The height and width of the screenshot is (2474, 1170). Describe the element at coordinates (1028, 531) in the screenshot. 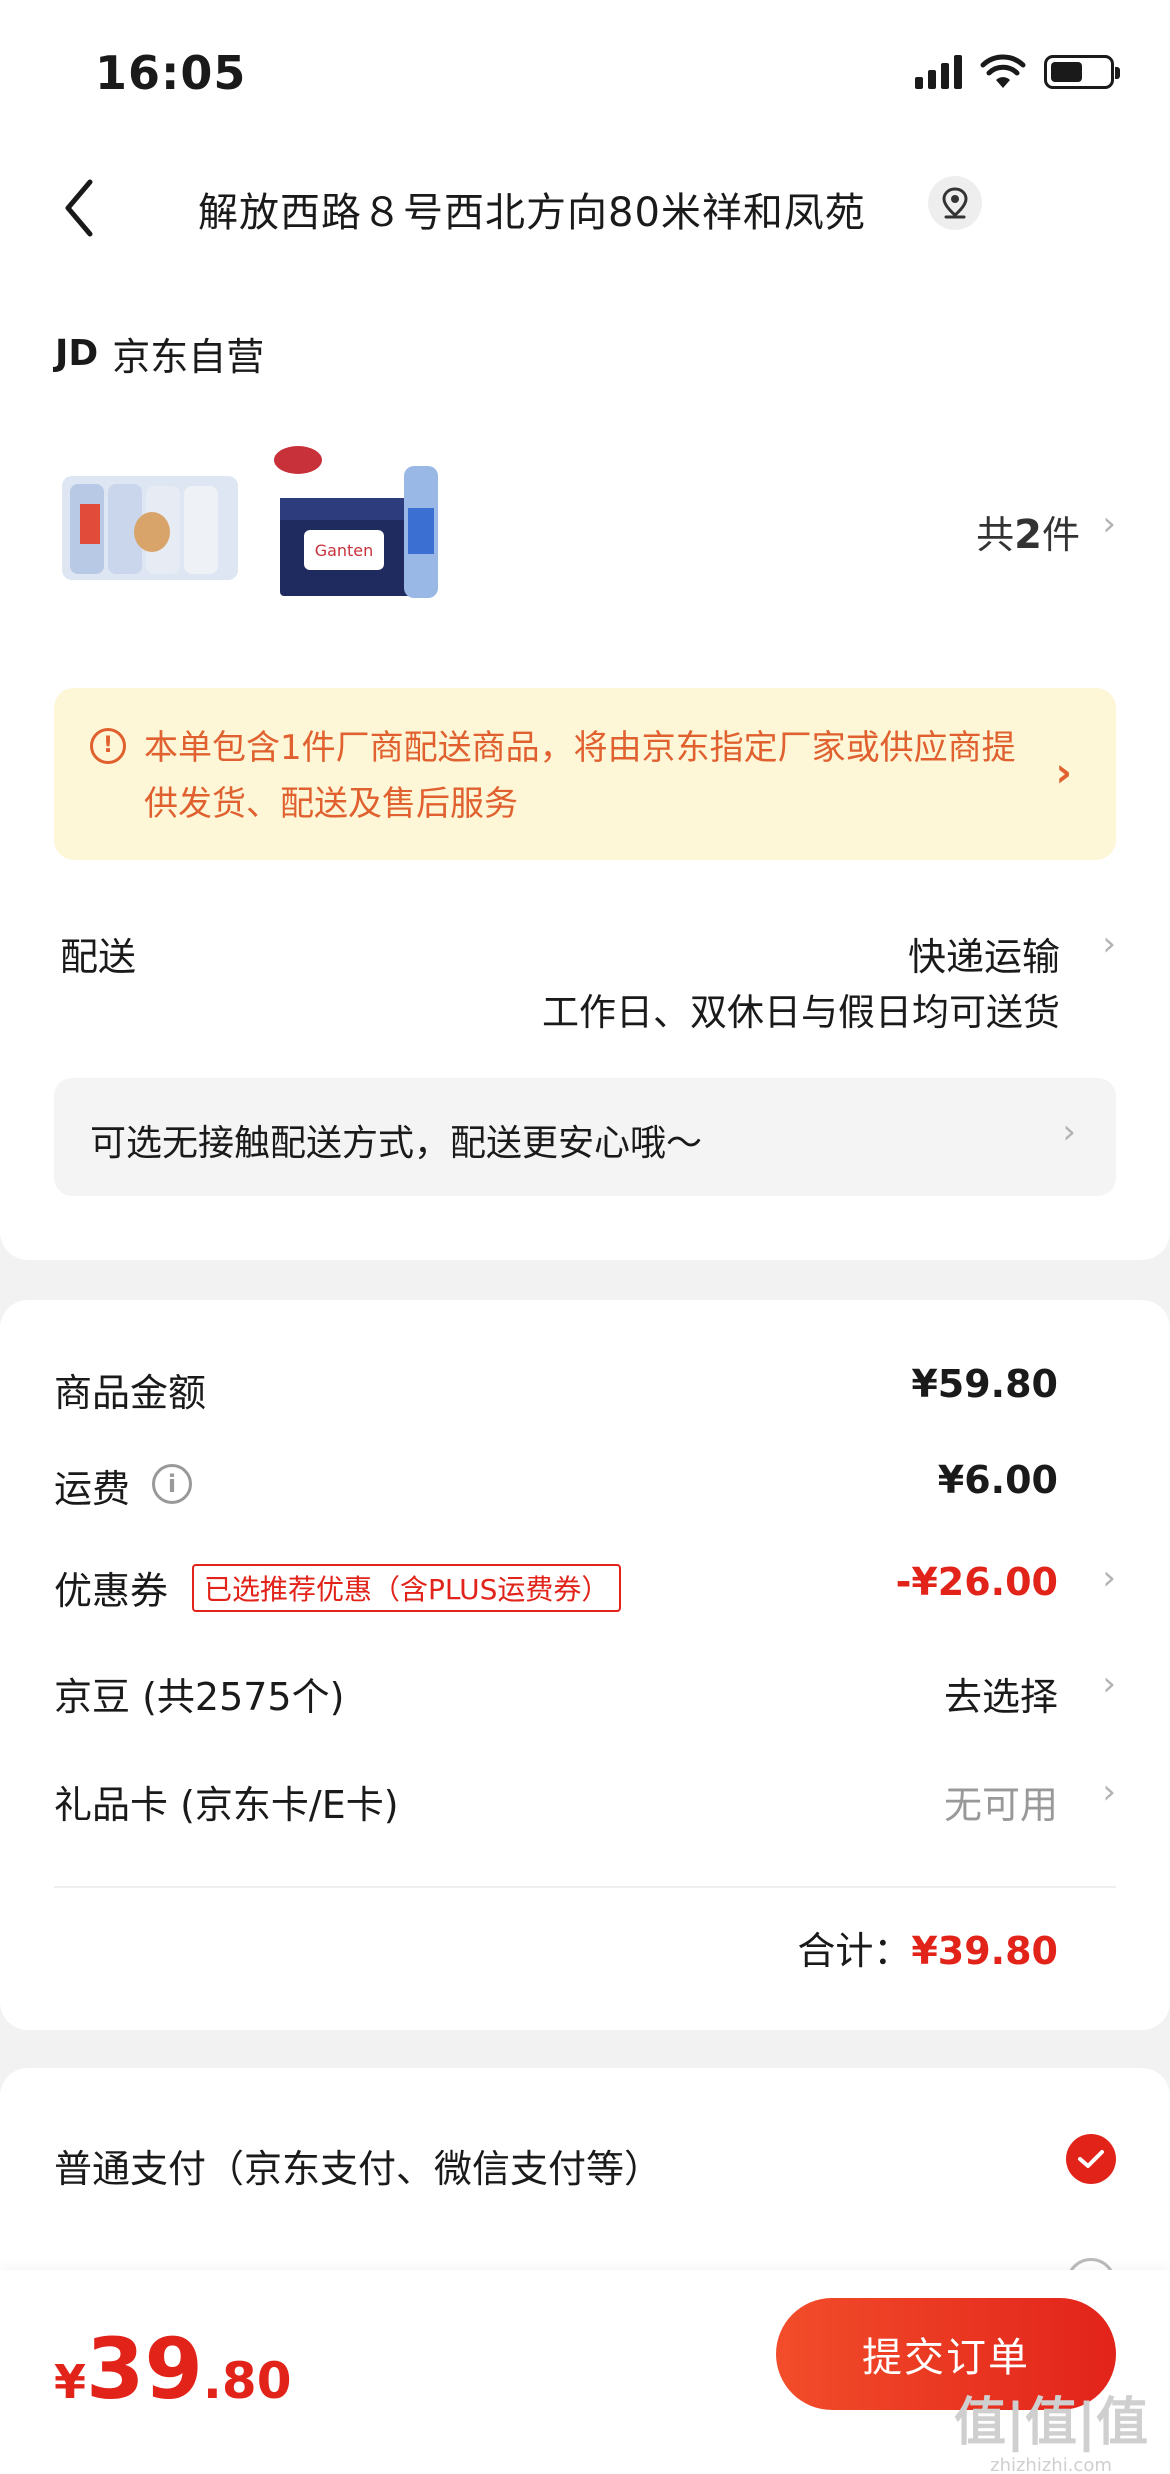

I see `item-count: 共2件` at that location.